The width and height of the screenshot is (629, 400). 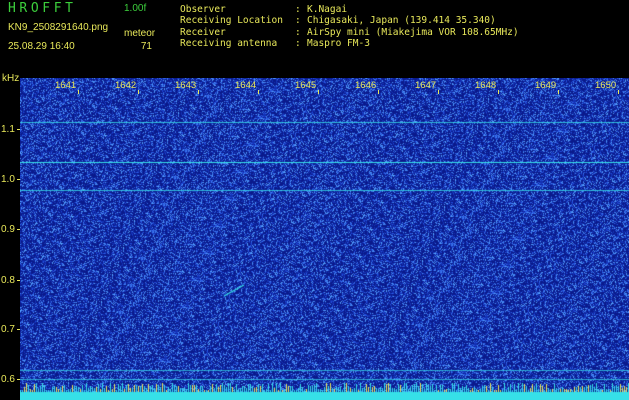 I want to click on x-tick-label: 1645, so click(x=306, y=85).